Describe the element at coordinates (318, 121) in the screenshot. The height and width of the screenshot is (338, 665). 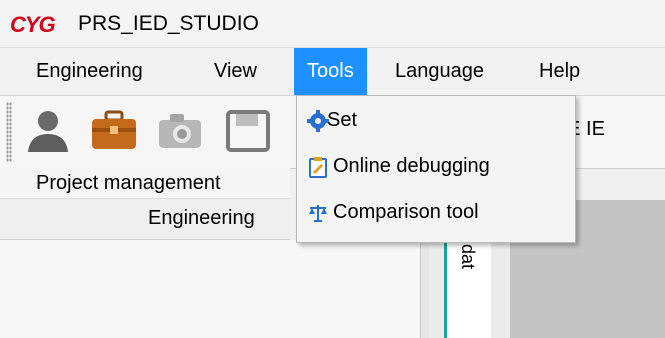
I see `gear-icon` at that location.